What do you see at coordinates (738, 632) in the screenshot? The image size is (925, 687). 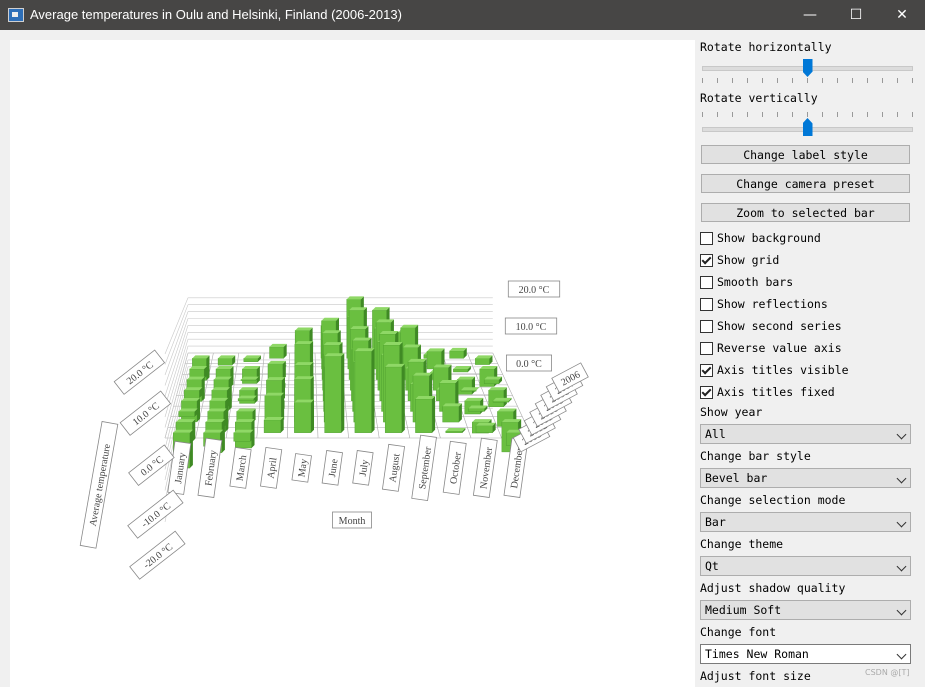 I see `font-label: Change font` at bounding box center [738, 632].